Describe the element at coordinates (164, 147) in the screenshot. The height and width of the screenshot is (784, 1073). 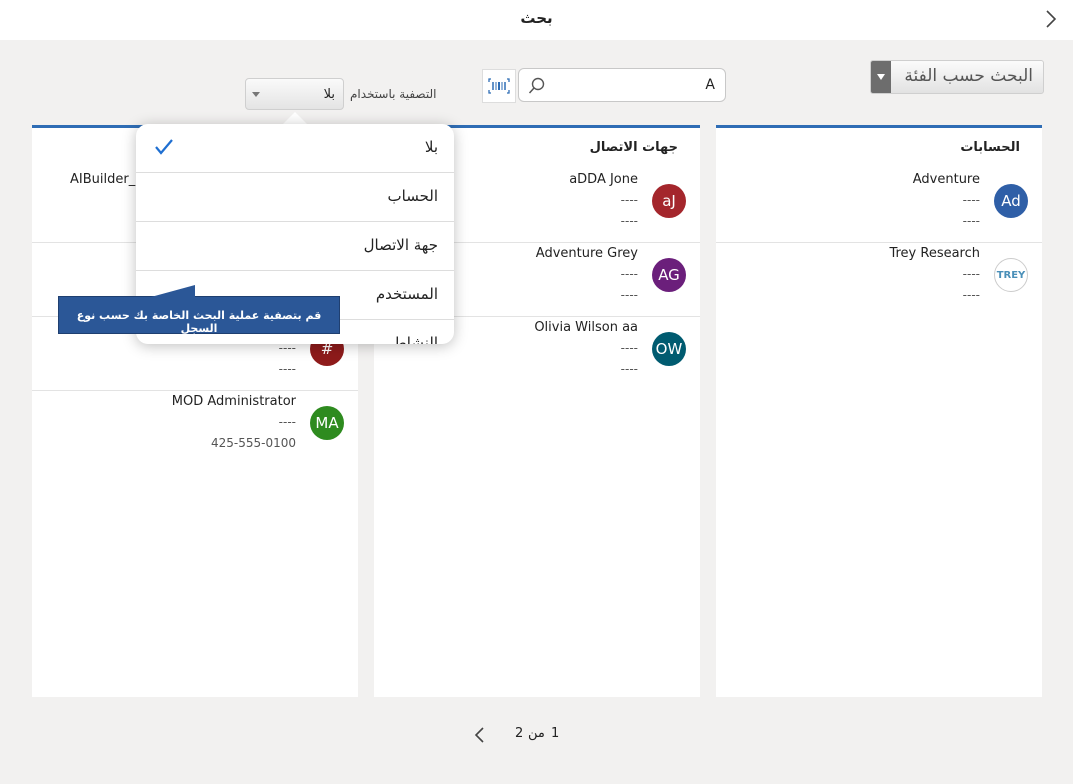
I see `checkmark-icon` at that location.